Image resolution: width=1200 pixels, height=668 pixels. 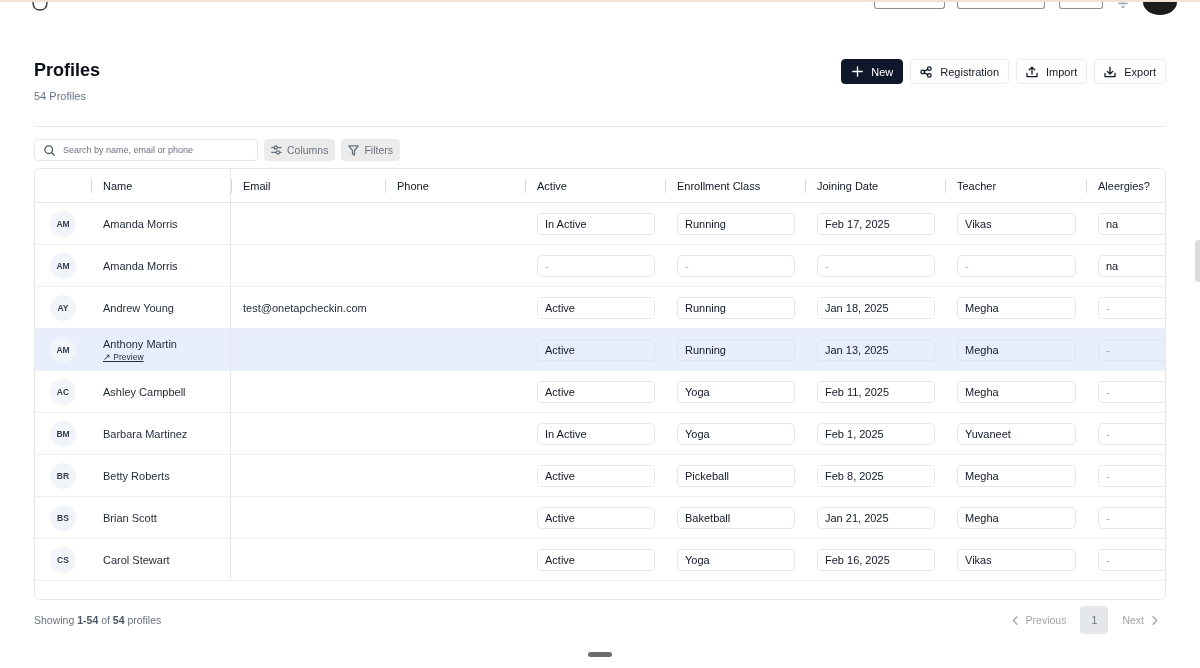 I want to click on table-row: AY Andrew Young test@onetapcheckin.com Active Running Jan 18, 2025 Megha -, so click(x=600, y=308).